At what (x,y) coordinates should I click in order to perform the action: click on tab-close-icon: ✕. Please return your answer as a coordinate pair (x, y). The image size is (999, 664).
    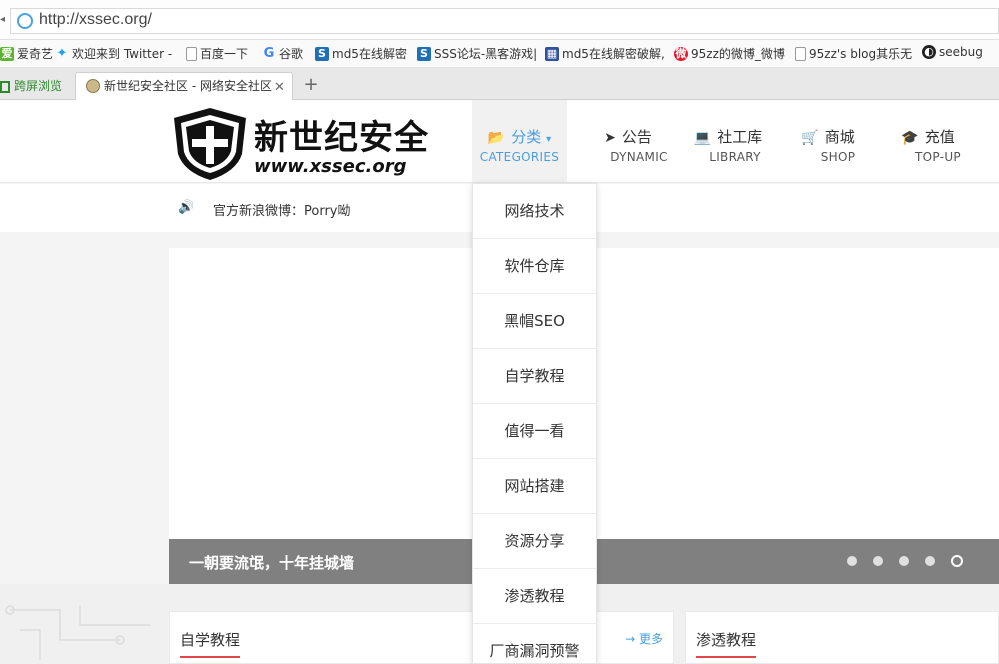
    Looking at the image, I should click on (279, 87).